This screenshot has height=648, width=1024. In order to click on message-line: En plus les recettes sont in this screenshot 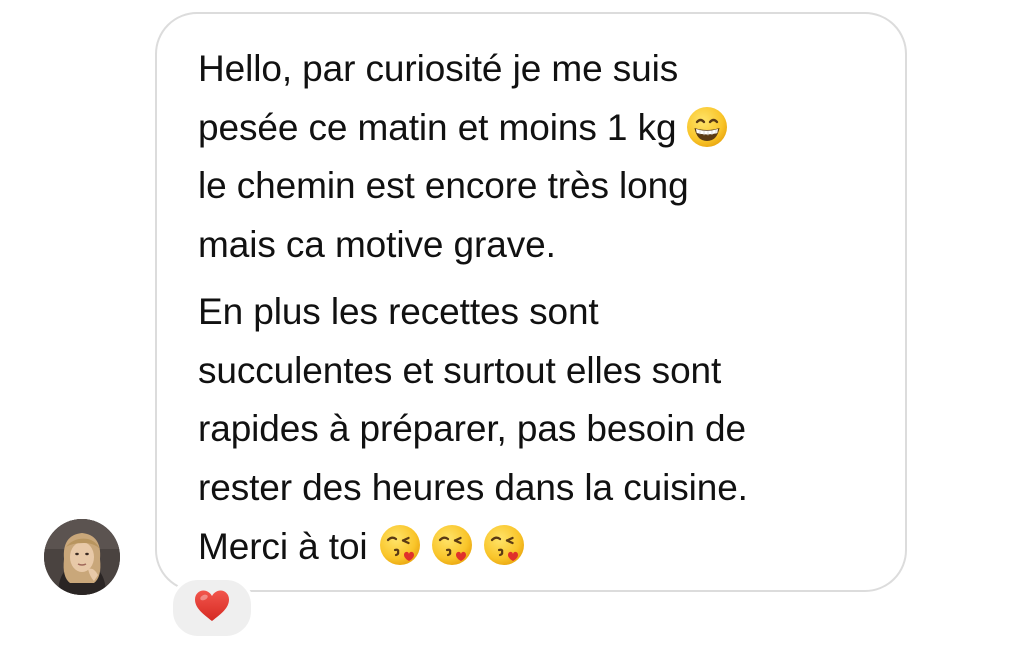, I will do `click(398, 311)`.